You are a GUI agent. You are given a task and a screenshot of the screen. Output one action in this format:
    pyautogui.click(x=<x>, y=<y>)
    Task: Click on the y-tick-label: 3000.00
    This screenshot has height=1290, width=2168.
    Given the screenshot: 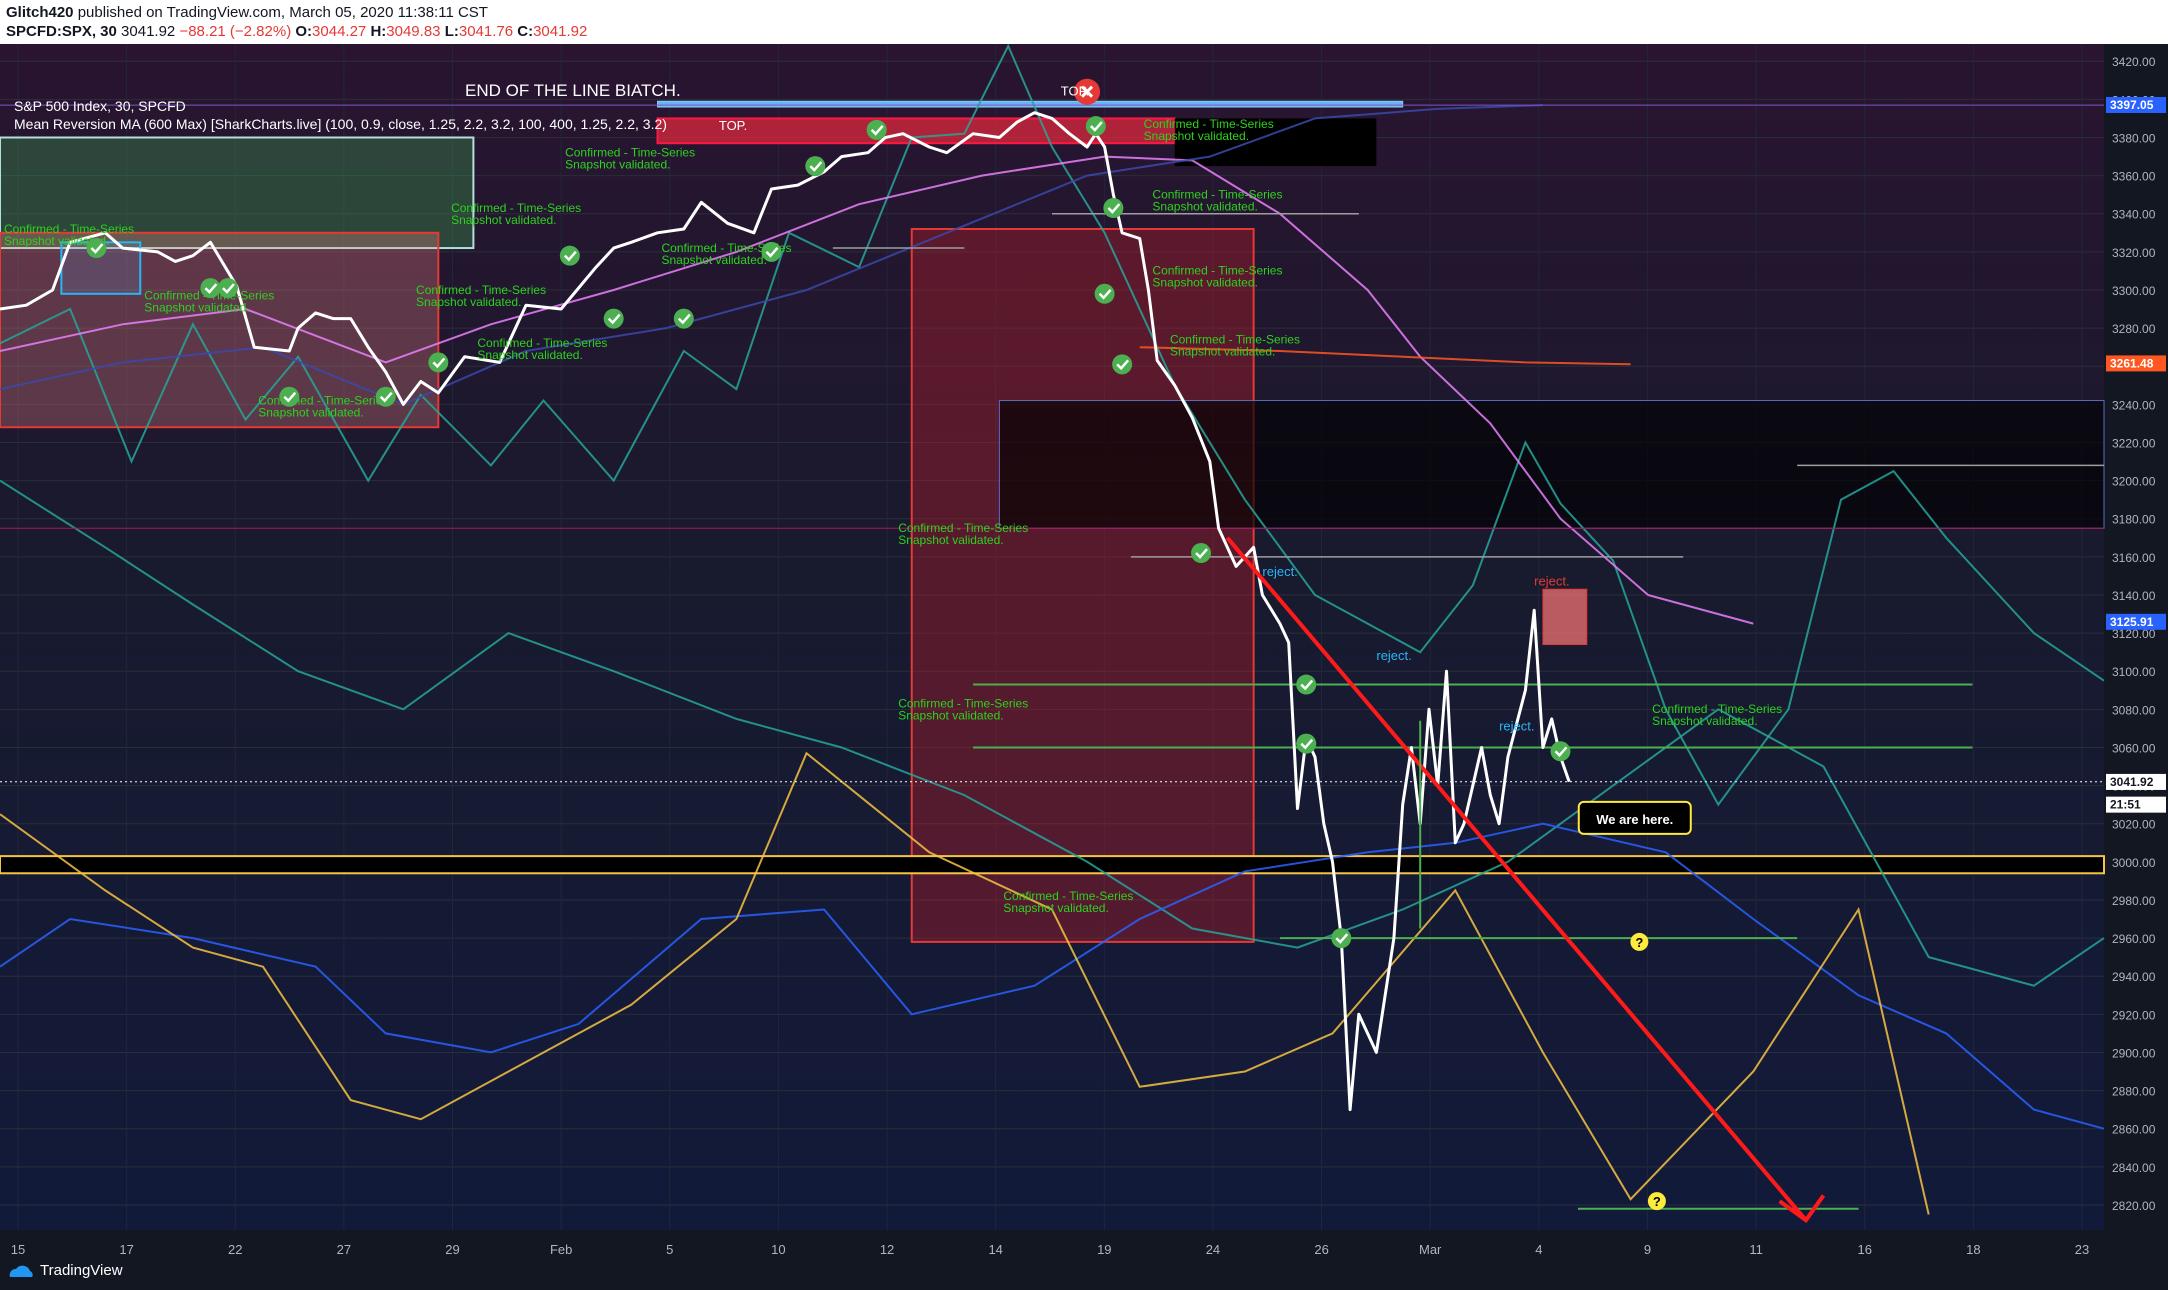 What is the action you would take?
    pyautogui.click(x=2134, y=863)
    